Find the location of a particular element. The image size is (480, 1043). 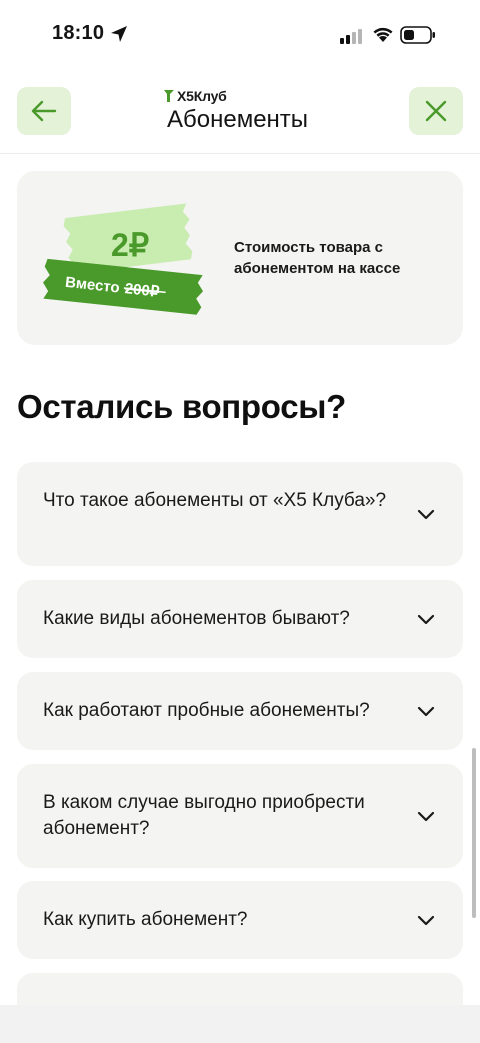

faq-question: Что такое абонементы от «Х5 Клуба»? is located at coordinates (215, 500).